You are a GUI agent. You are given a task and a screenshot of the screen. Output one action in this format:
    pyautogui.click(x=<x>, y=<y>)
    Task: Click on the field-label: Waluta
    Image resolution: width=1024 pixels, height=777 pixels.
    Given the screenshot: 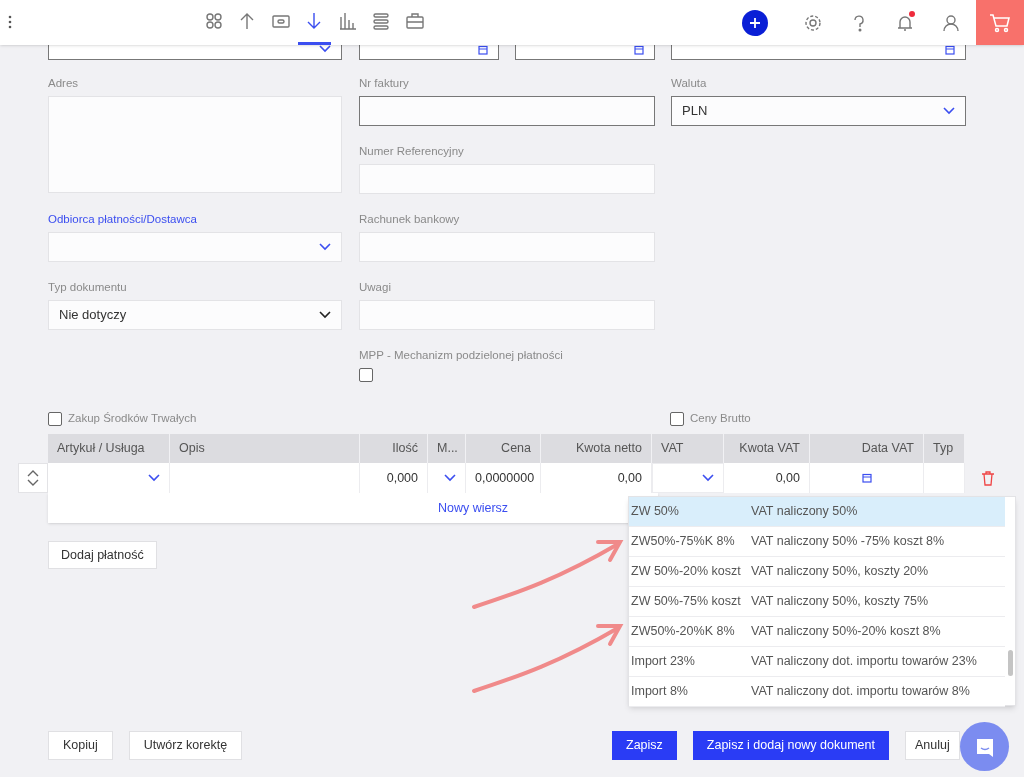 What is the action you would take?
    pyautogui.click(x=689, y=83)
    